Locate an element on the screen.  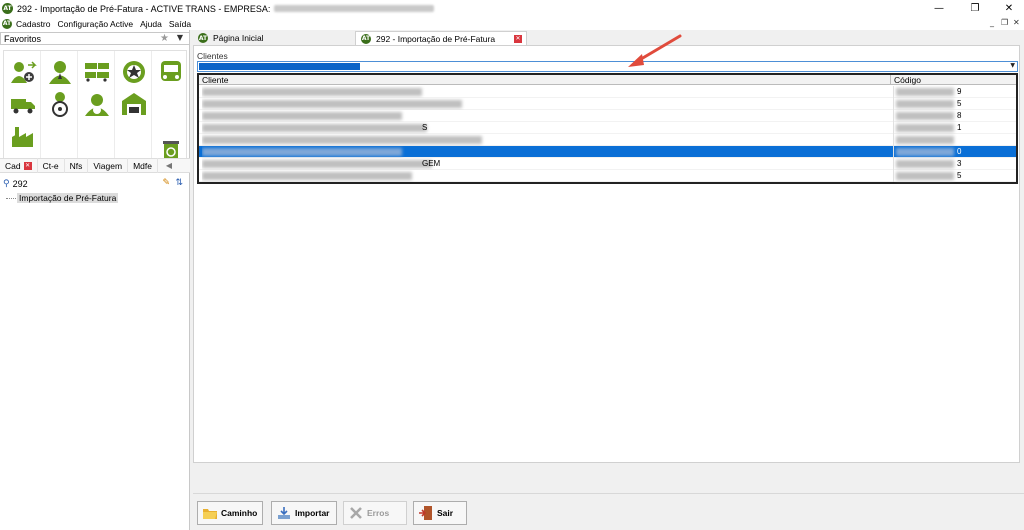
list-item: GEM 3 is located at coordinates (607, 164).